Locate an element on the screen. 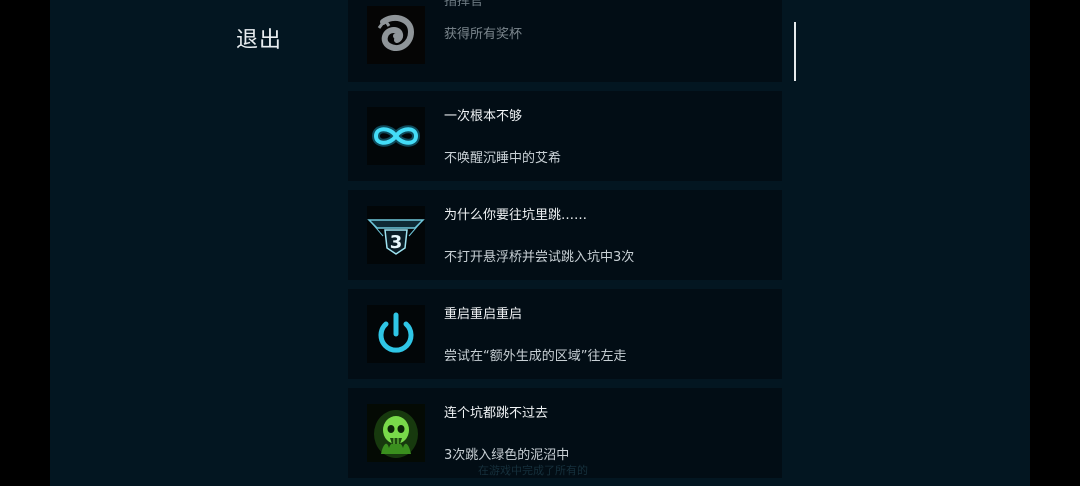 The image size is (1080, 486). achievement-card: 一次根本不够 不唤醒沉睡中的艾希 is located at coordinates (565, 136).